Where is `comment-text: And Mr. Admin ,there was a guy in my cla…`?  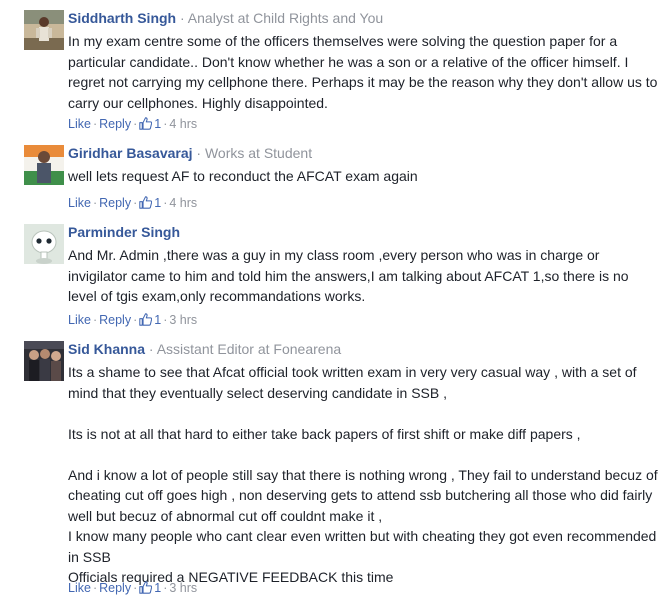
comment-text: And Mr. Admin ,there was a guy in my cla… is located at coordinates (363, 276).